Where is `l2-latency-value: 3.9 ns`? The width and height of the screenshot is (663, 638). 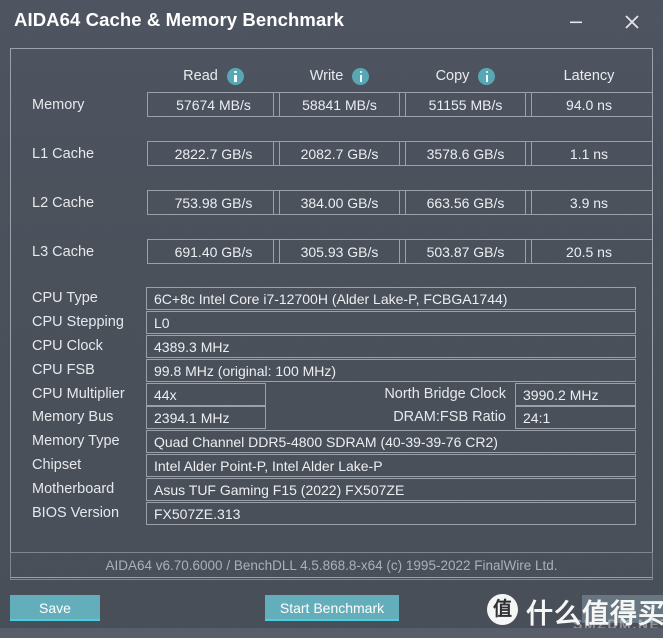
l2-latency-value: 3.9 ns is located at coordinates (589, 202).